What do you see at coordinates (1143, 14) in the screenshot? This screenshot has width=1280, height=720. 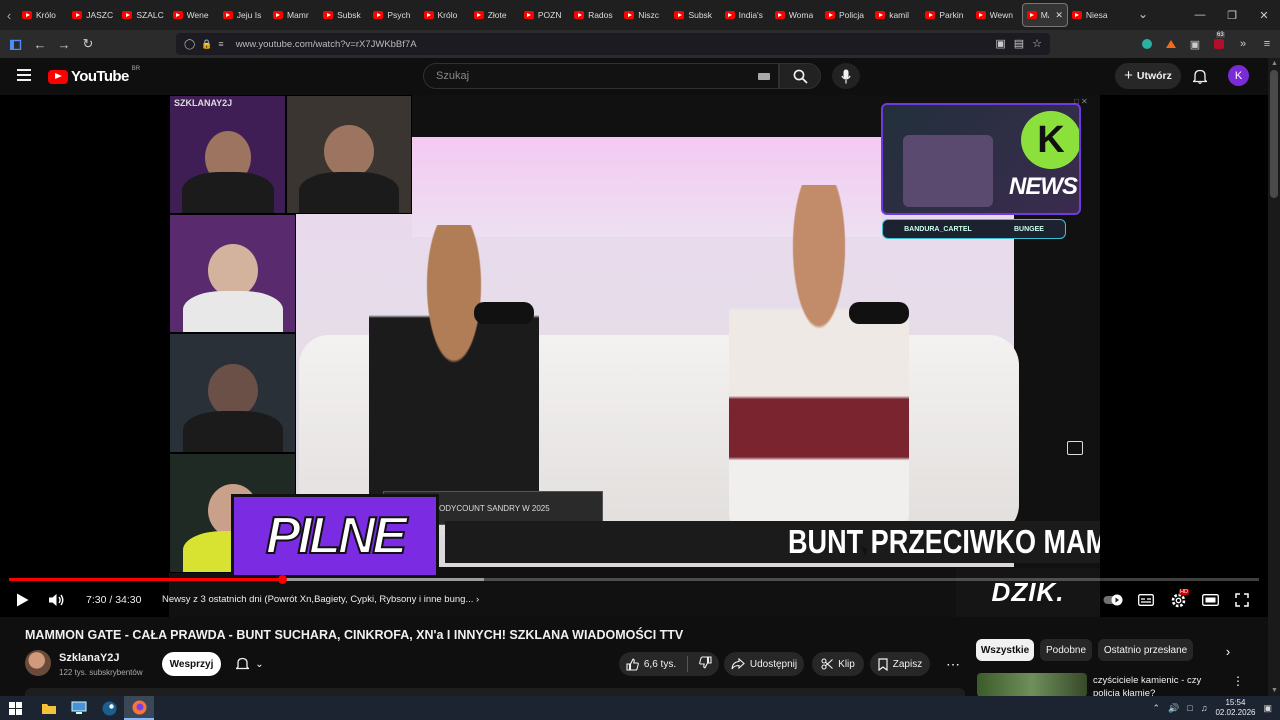 I see `tab-list-menu-icon: ⌄` at bounding box center [1143, 14].